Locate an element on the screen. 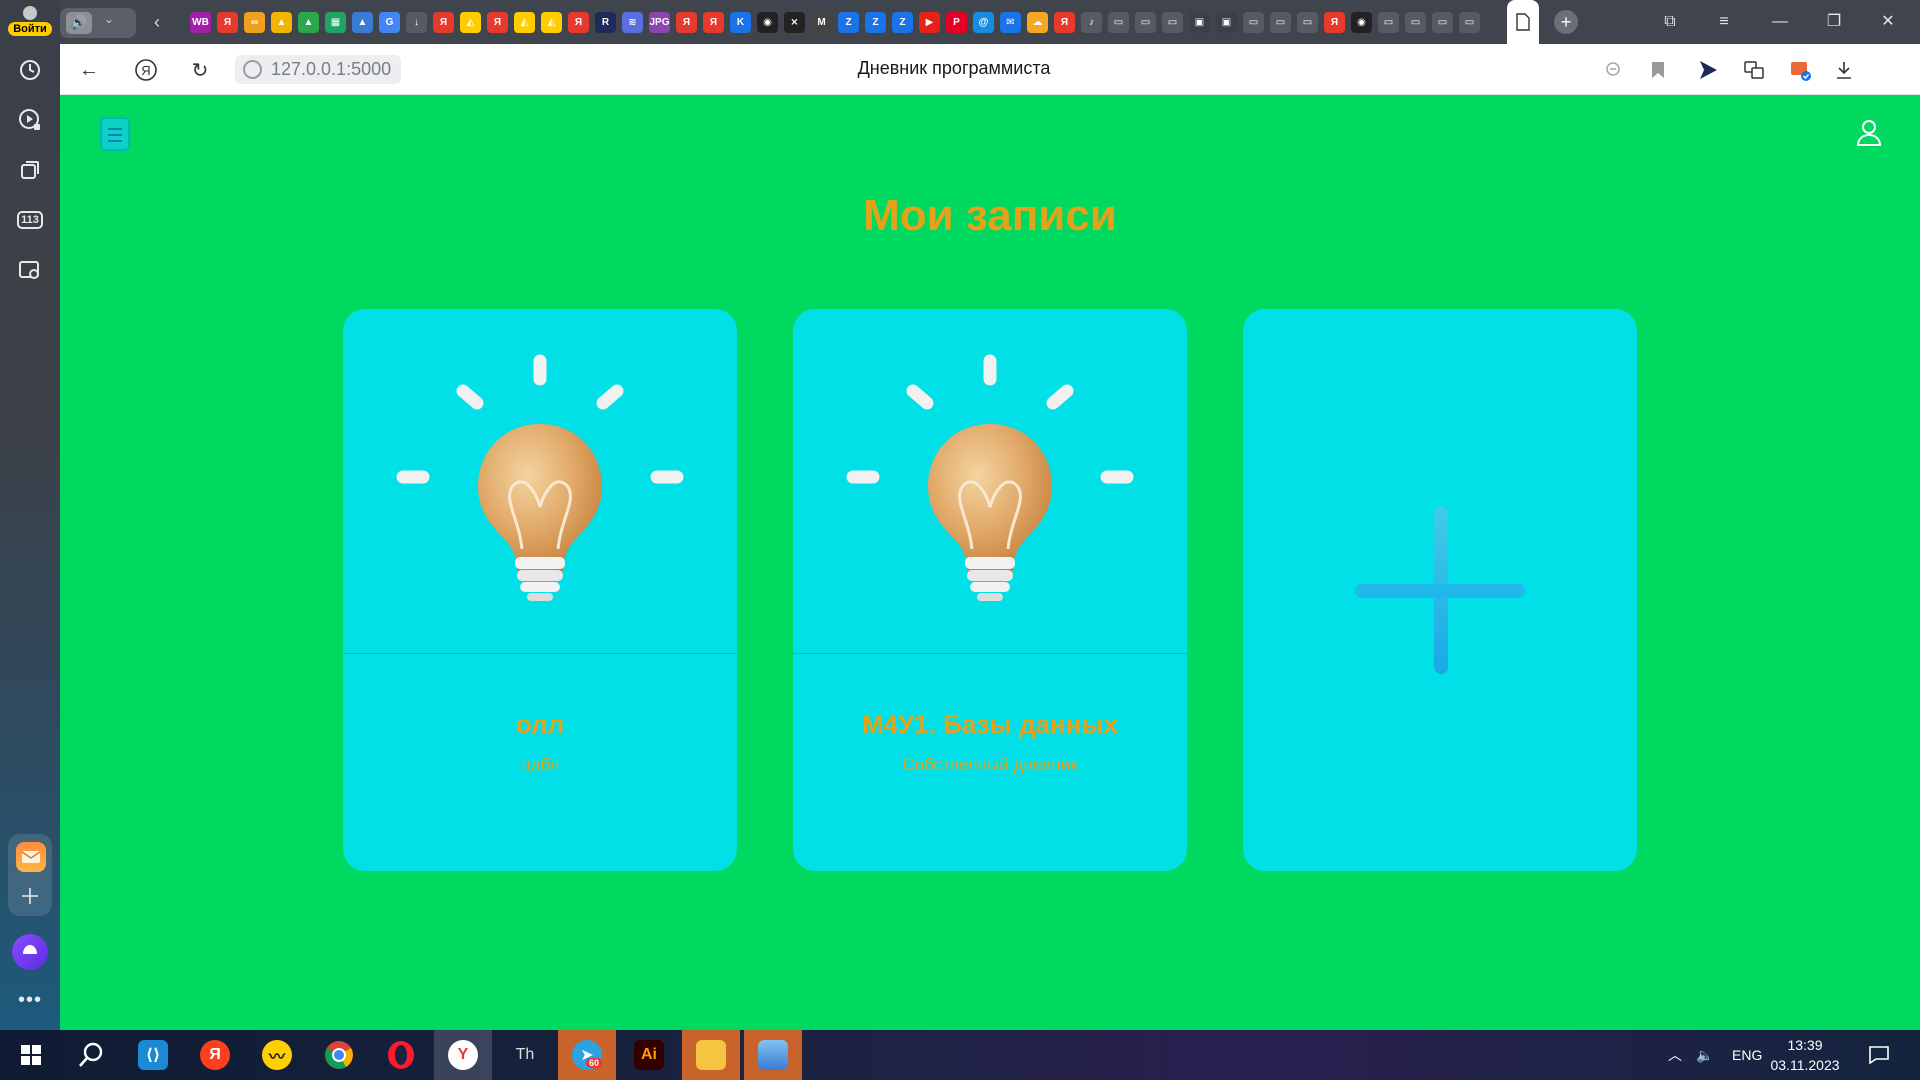 The width and height of the screenshot is (1920, 1080). clock-date: 03.11.2023 is located at coordinates (1805, 1065).